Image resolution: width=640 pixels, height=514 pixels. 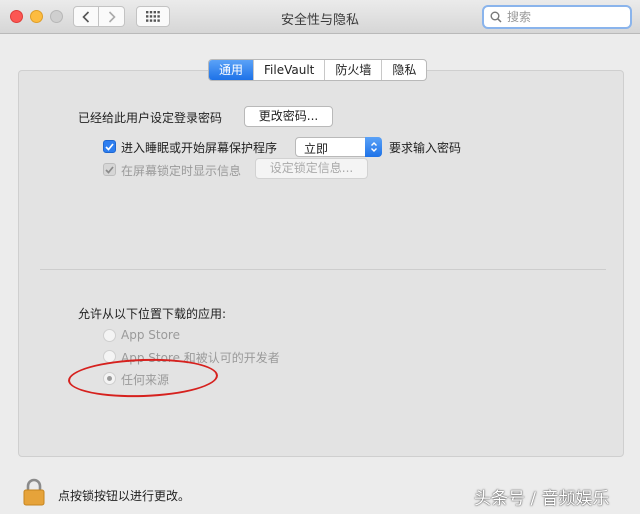 What do you see at coordinates (403, 70) in the screenshot?
I see `tab-privacy: 隐私` at bounding box center [403, 70].